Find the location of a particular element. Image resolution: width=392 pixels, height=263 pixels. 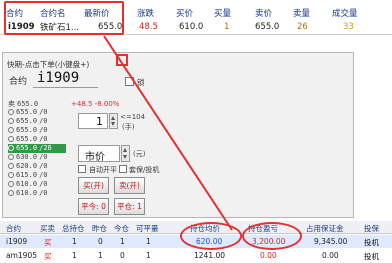

quote-ask-vol: 26 is located at coordinates (302, 27).